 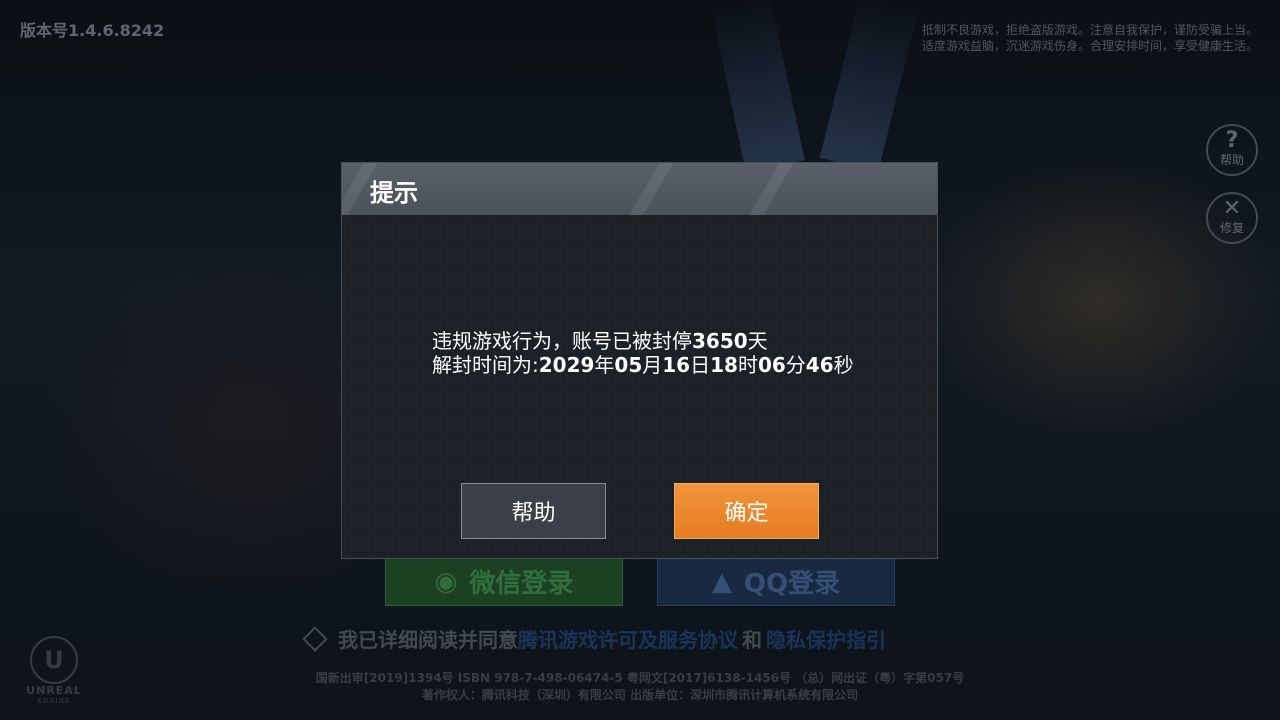 I want to click on dialog-help-label: 帮助, so click(x=533, y=513).